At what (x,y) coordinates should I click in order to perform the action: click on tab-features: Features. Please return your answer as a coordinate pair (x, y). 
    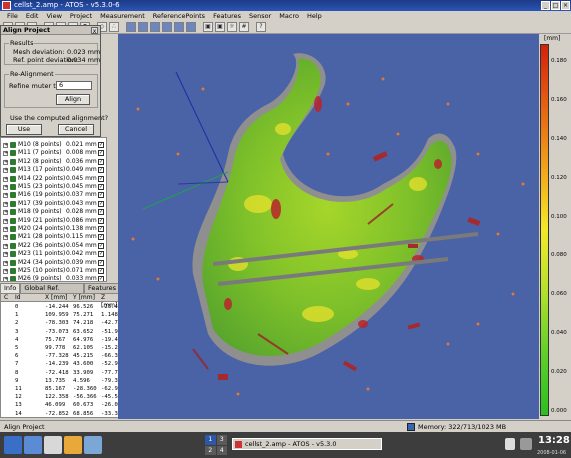
    Looking at the image, I should click on (102, 288).